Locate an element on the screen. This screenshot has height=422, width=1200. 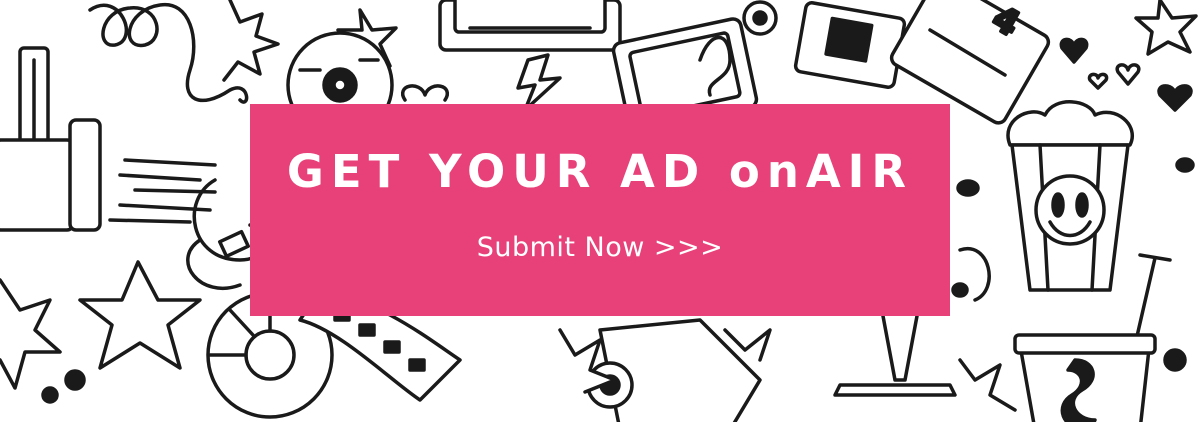
bow-icon is located at coordinates (425, 93).